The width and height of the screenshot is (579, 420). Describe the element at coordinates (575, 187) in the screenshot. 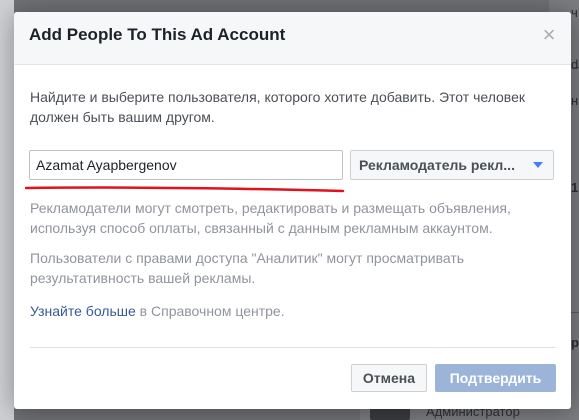

I see `background-text-fragment: 1` at that location.